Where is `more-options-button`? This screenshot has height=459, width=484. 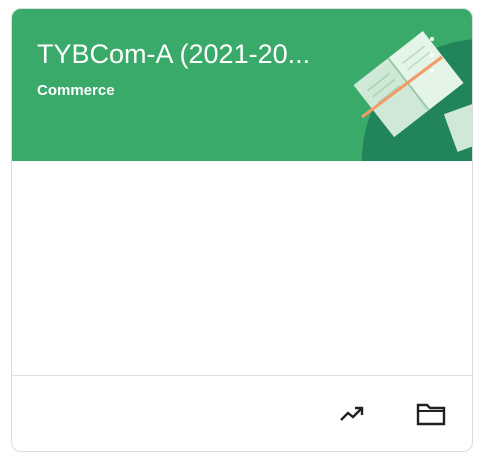 more-options-button is located at coordinates (432, 55).